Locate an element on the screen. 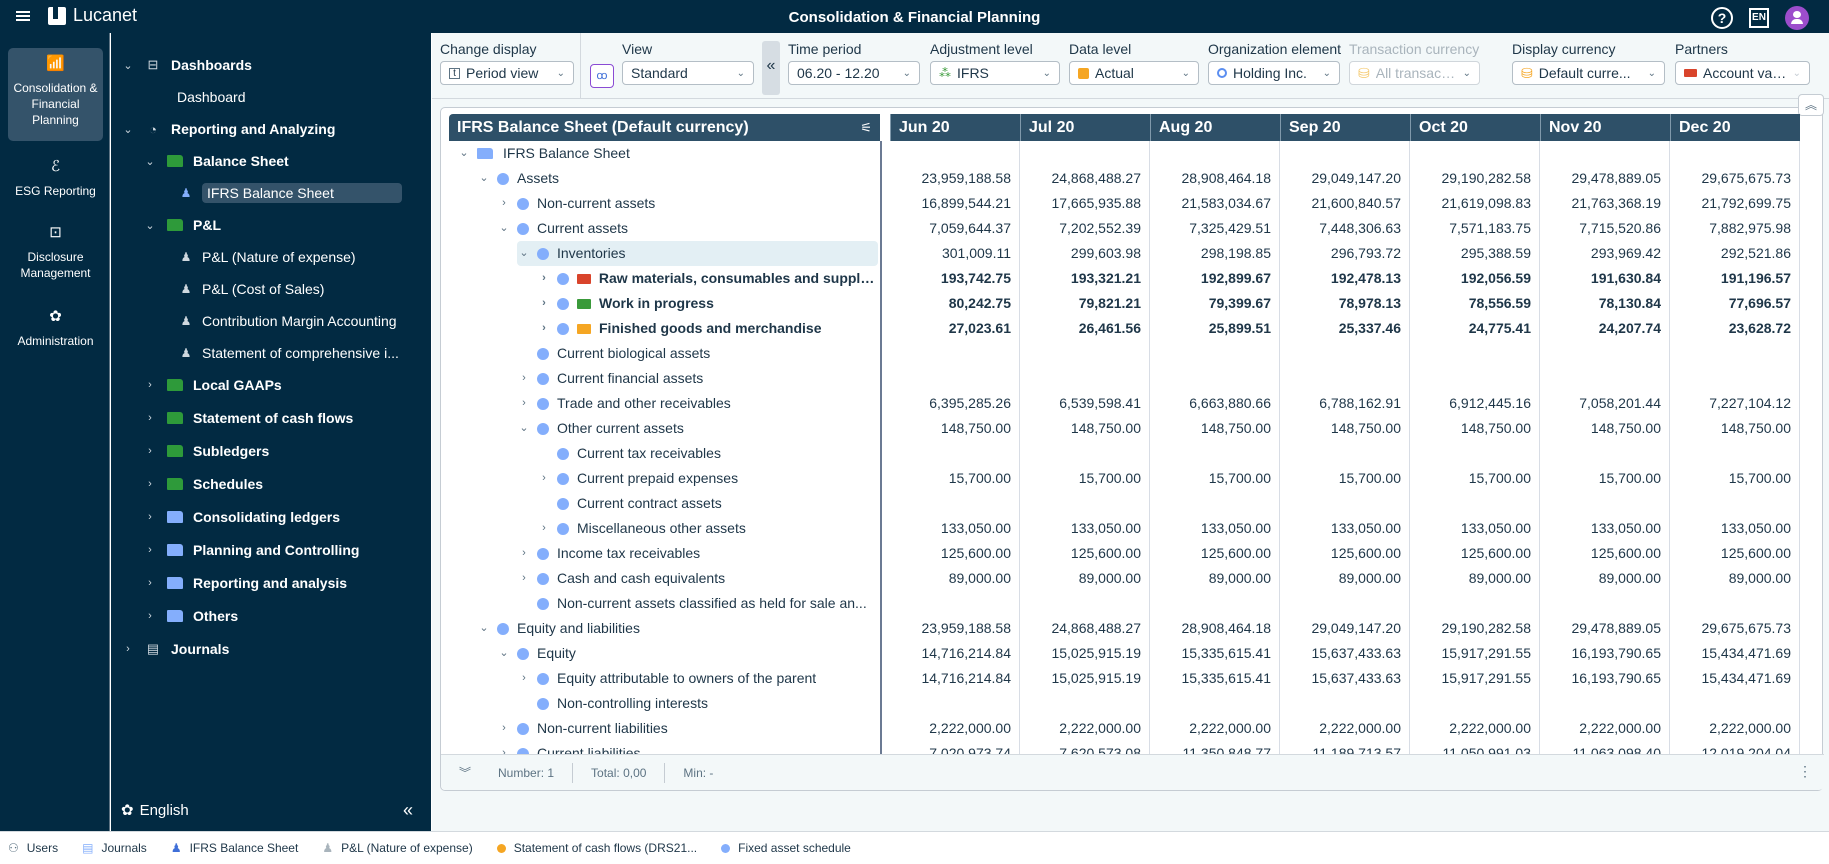 The width and height of the screenshot is (1829, 864). column-header: Sep 20 is located at coordinates (1345, 127).